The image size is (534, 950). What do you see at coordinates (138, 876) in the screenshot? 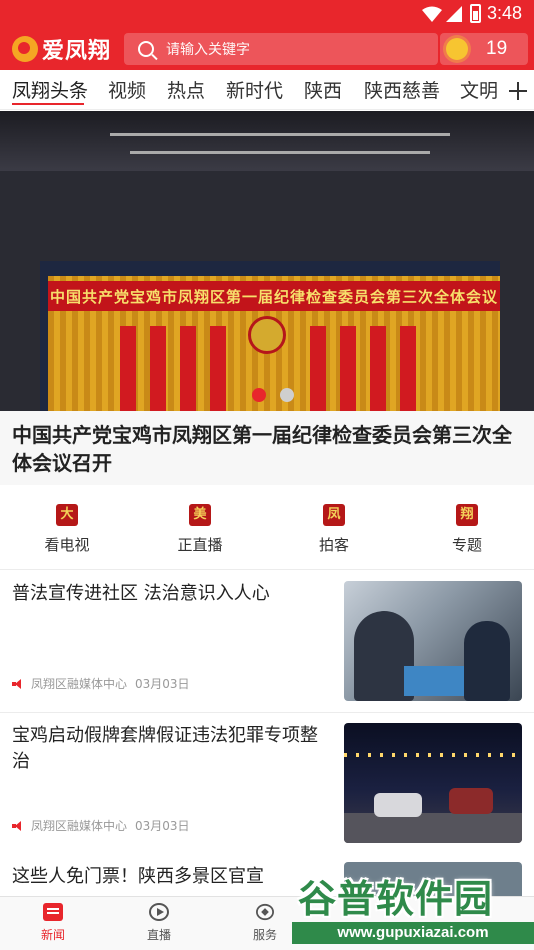
I see `news-title: 这些人免门票！陕西多景区官宣` at bounding box center [138, 876].